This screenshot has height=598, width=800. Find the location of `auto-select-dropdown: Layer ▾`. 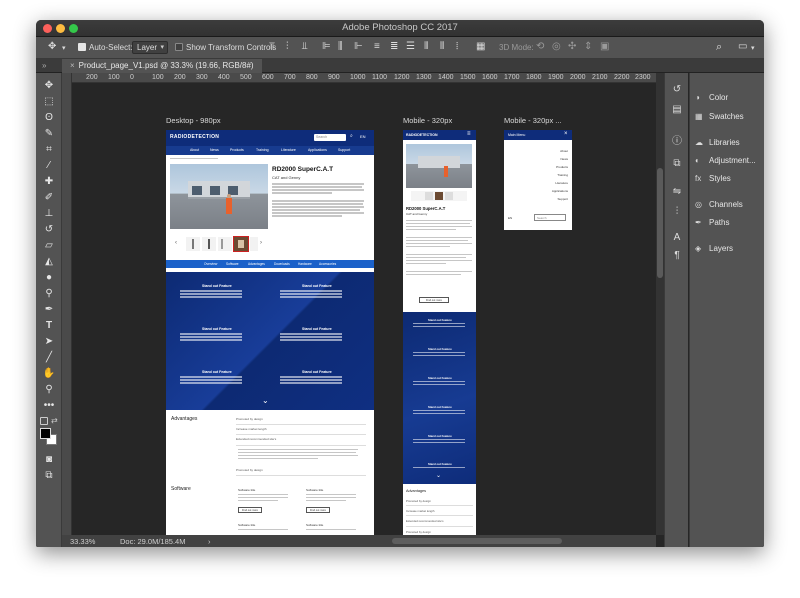

auto-select-dropdown: Layer ▾ is located at coordinates (150, 47).